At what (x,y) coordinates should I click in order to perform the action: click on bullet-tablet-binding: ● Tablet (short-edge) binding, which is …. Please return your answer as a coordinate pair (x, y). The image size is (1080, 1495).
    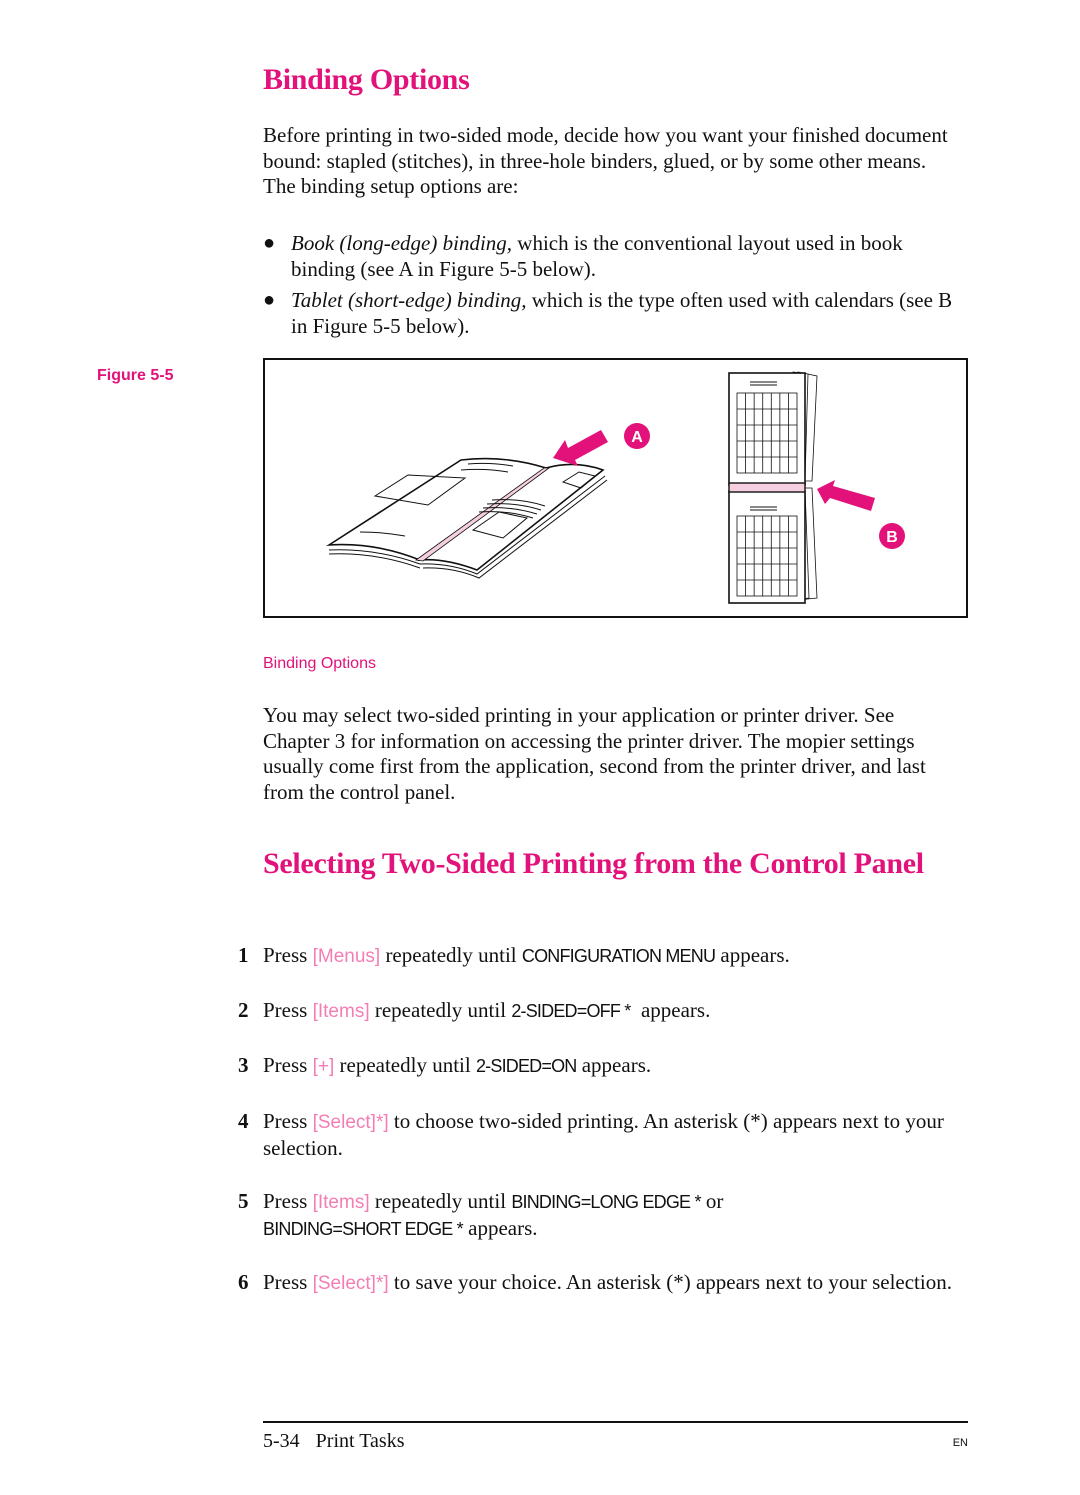
    Looking at the image, I should click on (613, 313).